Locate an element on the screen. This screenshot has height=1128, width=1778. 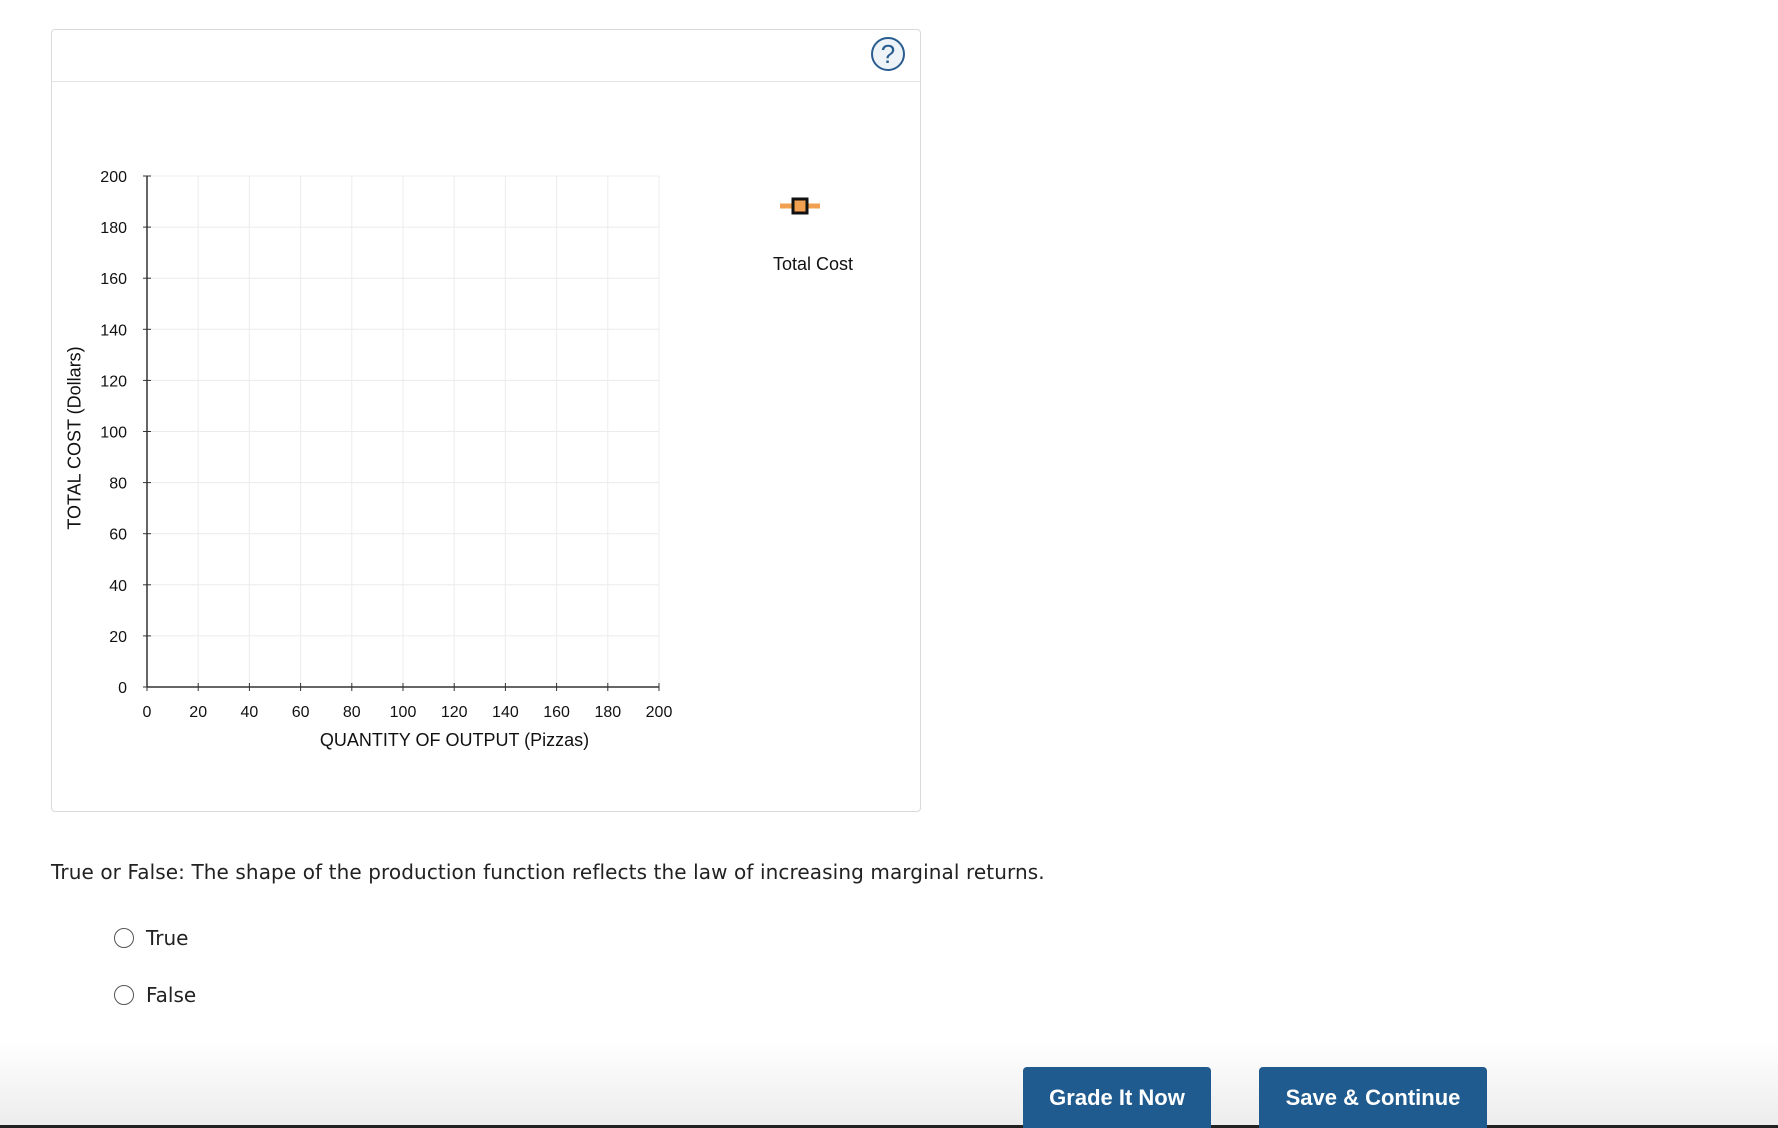
y-tick-label: 20 is located at coordinates (118, 637).